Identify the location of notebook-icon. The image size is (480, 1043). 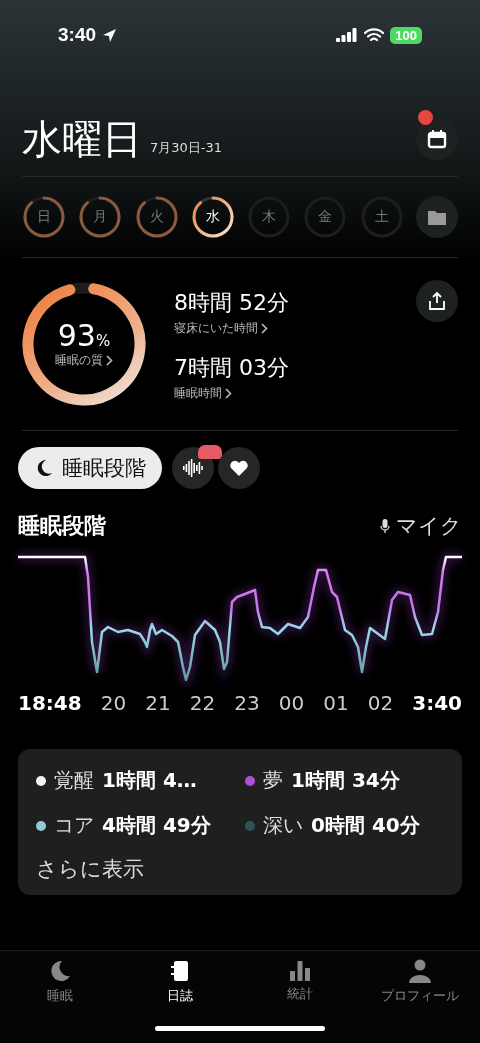
(180, 971).